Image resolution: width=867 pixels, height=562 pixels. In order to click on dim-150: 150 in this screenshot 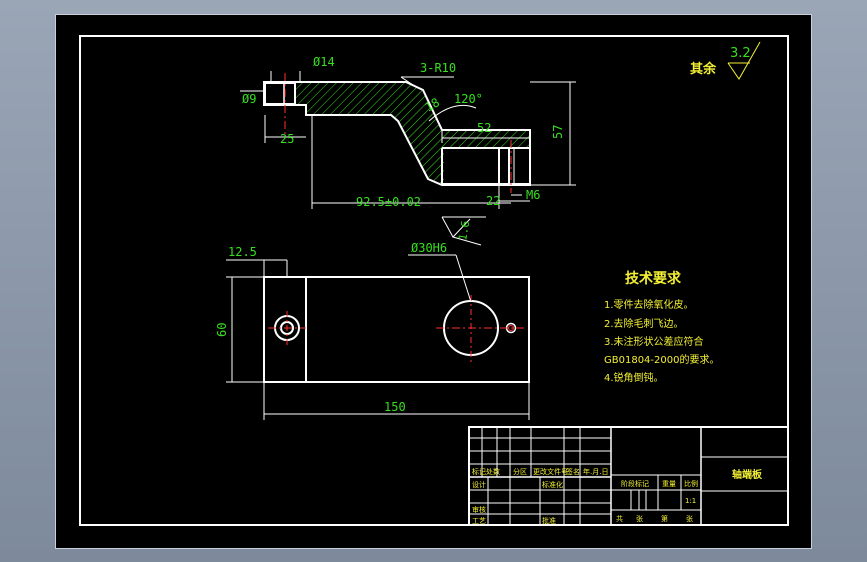, I will do `click(395, 407)`.